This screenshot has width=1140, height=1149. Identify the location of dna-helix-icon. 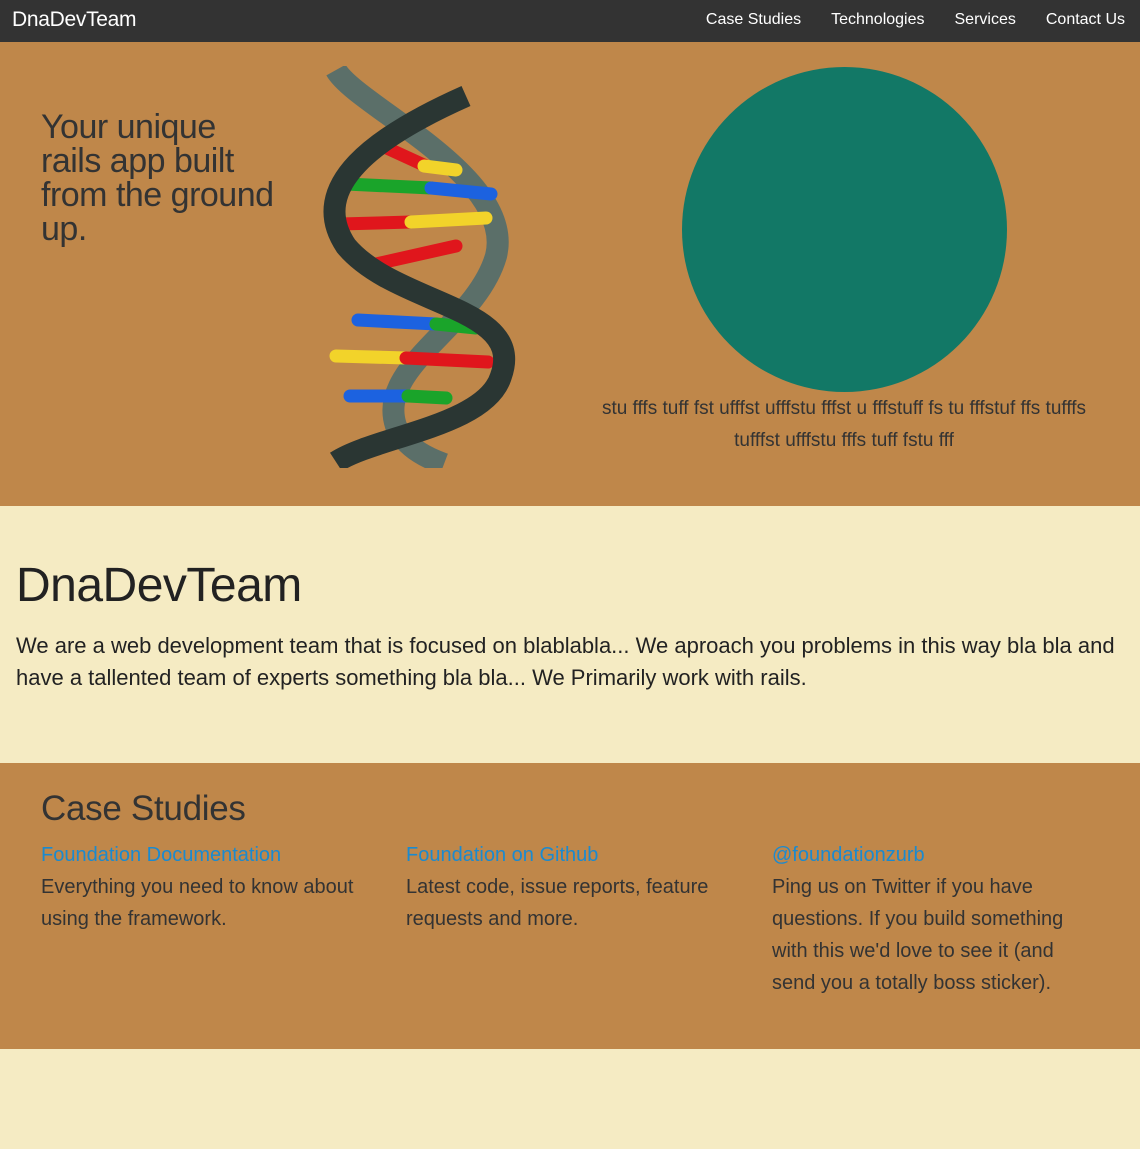
(419, 267).